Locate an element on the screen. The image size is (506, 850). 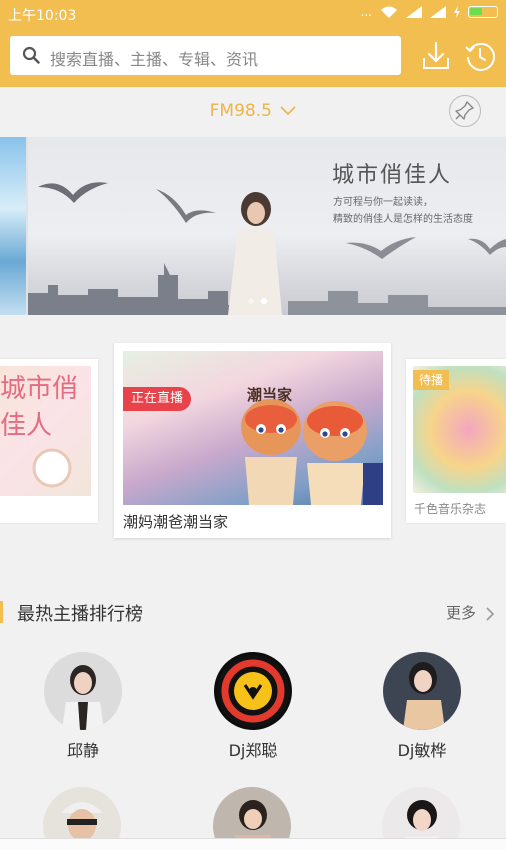
section-title: 最热主播排行榜 is located at coordinates (80, 614).